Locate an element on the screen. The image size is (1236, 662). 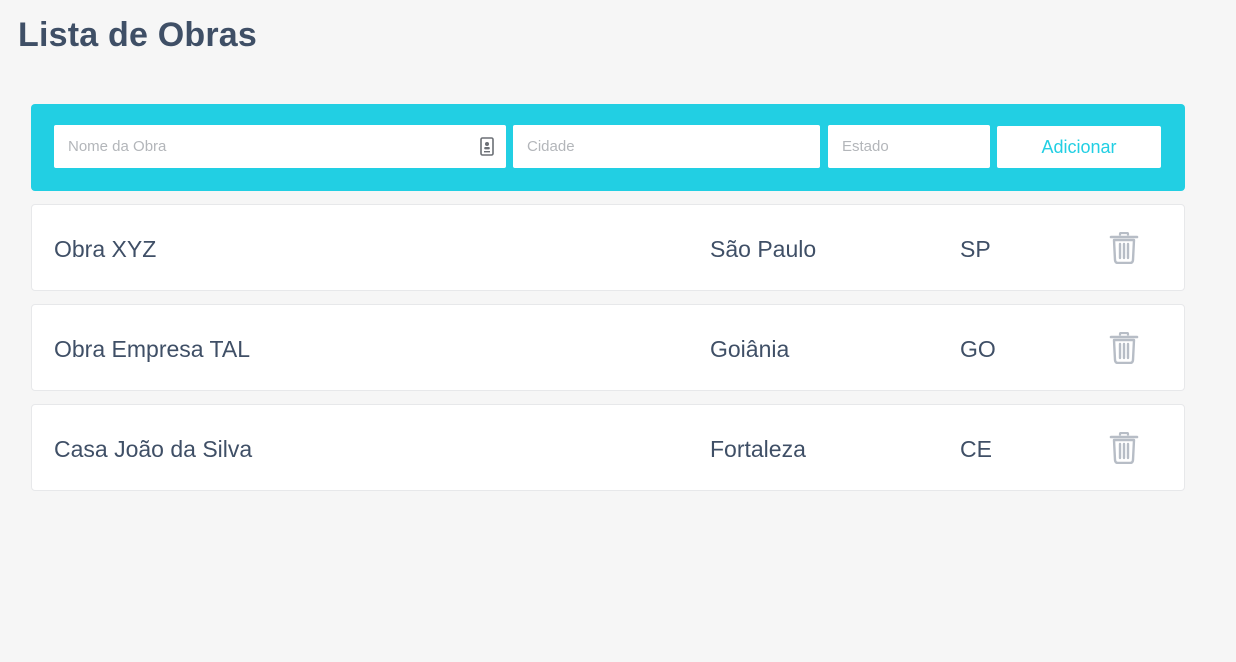
obra-name: Casa João da Silva is located at coordinates (153, 449).